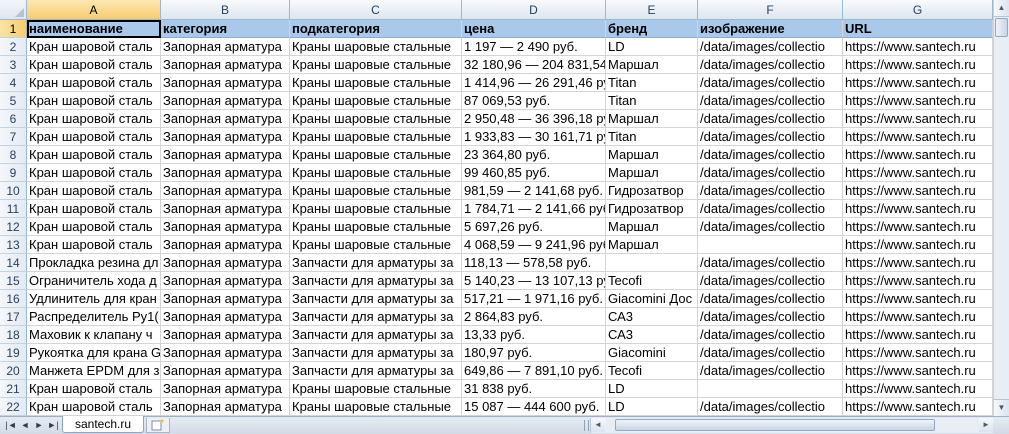  What do you see at coordinates (770, 389) in the screenshot?
I see `cell-f21` at bounding box center [770, 389].